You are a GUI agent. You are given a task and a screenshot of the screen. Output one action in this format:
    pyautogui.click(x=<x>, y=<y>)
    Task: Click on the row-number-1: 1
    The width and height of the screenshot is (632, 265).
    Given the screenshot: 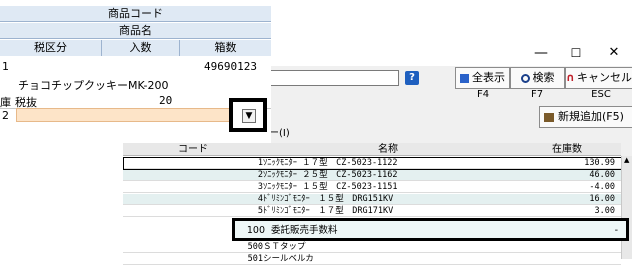 What is the action you would take?
    pyautogui.click(x=5, y=66)
    